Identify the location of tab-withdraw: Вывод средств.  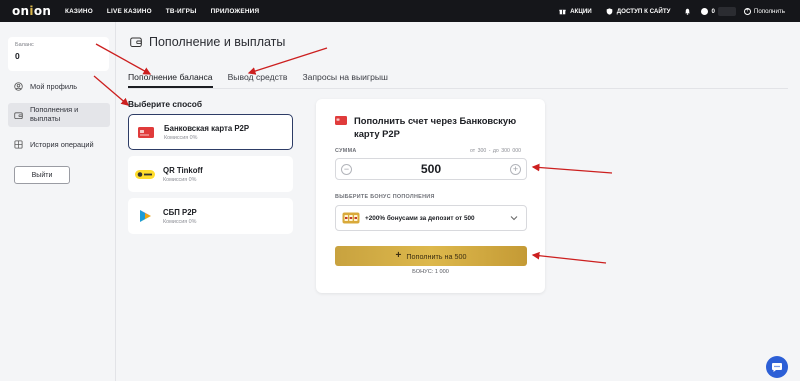
(258, 80).